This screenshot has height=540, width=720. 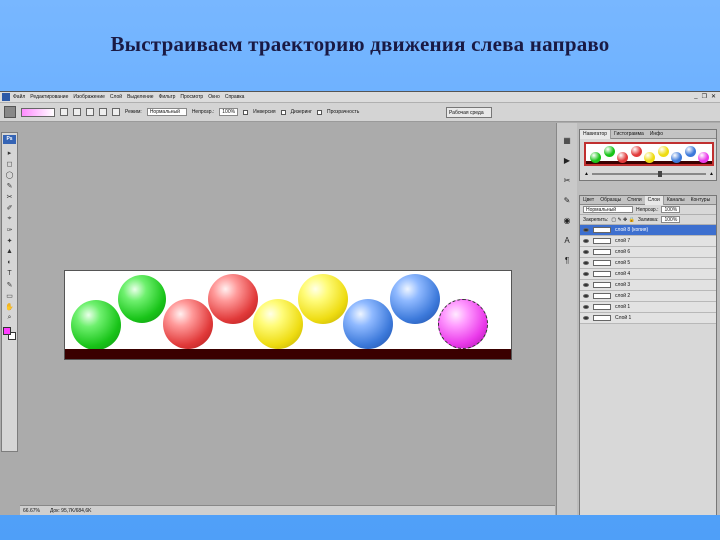 What do you see at coordinates (77, 112) in the screenshot?
I see `radial-gradient-icon` at bounding box center [77, 112].